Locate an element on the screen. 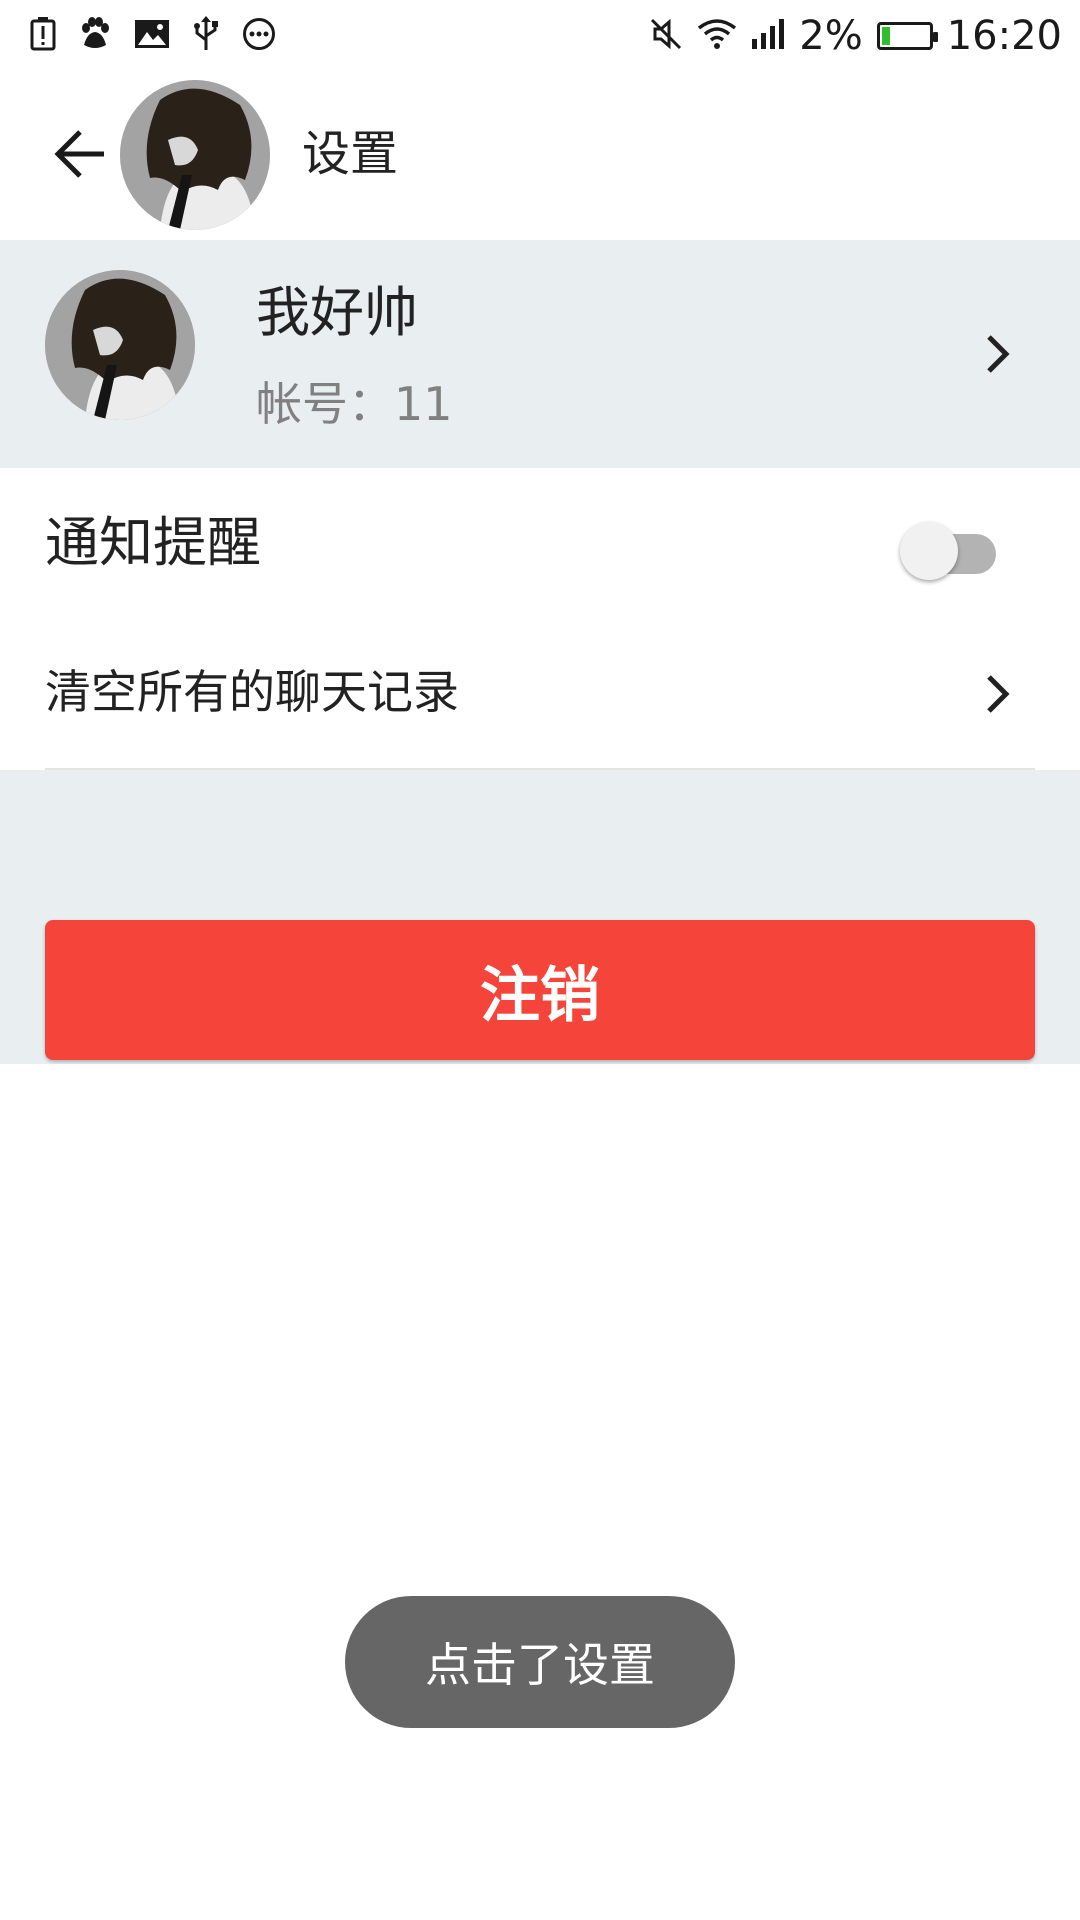 This screenshot has height=1920, width=1080. clear-chat-label: 清空所有的聊天记录 is located at coordinates (252, 692).